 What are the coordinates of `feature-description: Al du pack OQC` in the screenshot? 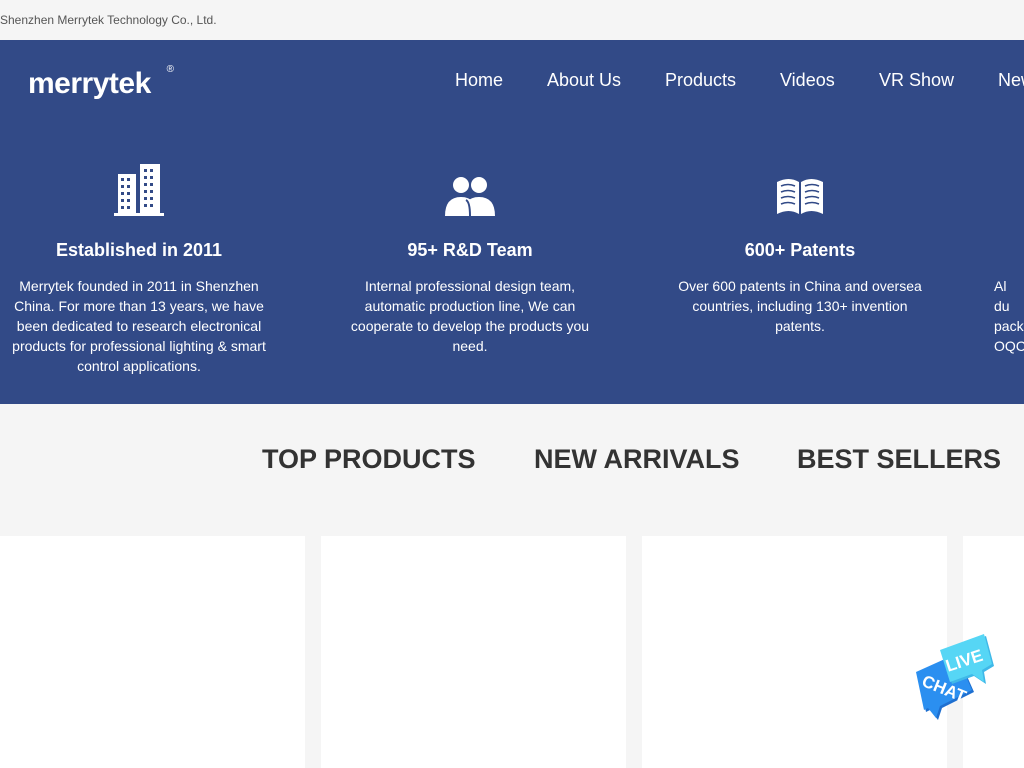 It's located at (1009, 316).